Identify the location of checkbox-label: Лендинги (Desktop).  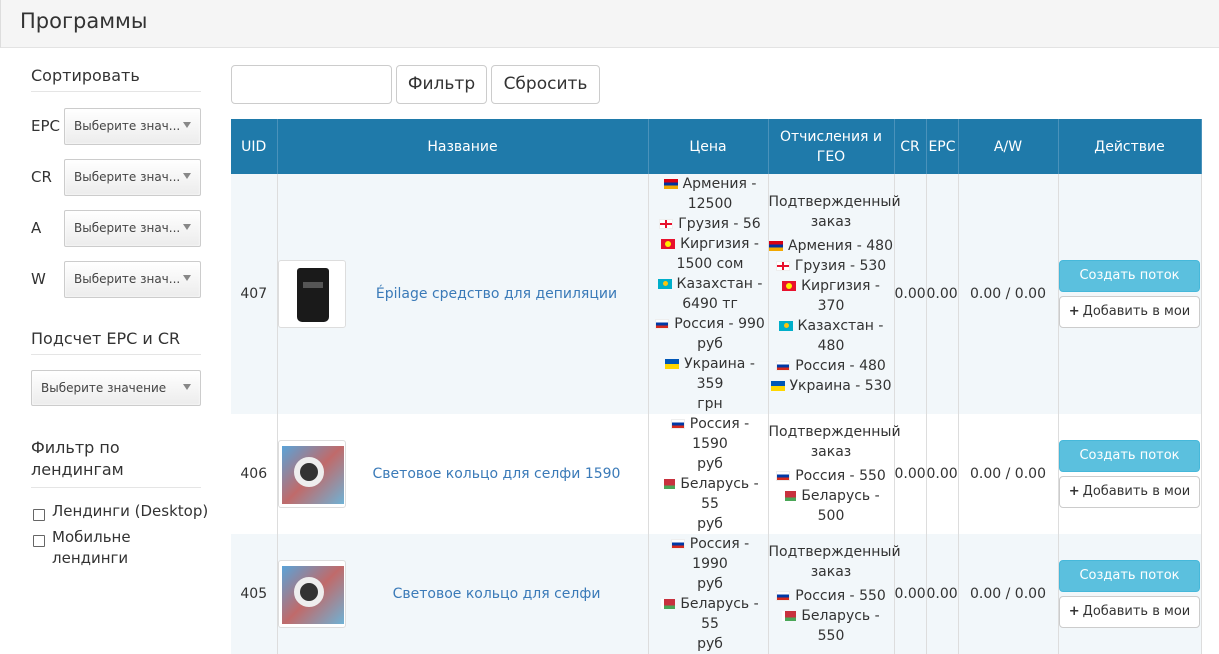
(130, 511).